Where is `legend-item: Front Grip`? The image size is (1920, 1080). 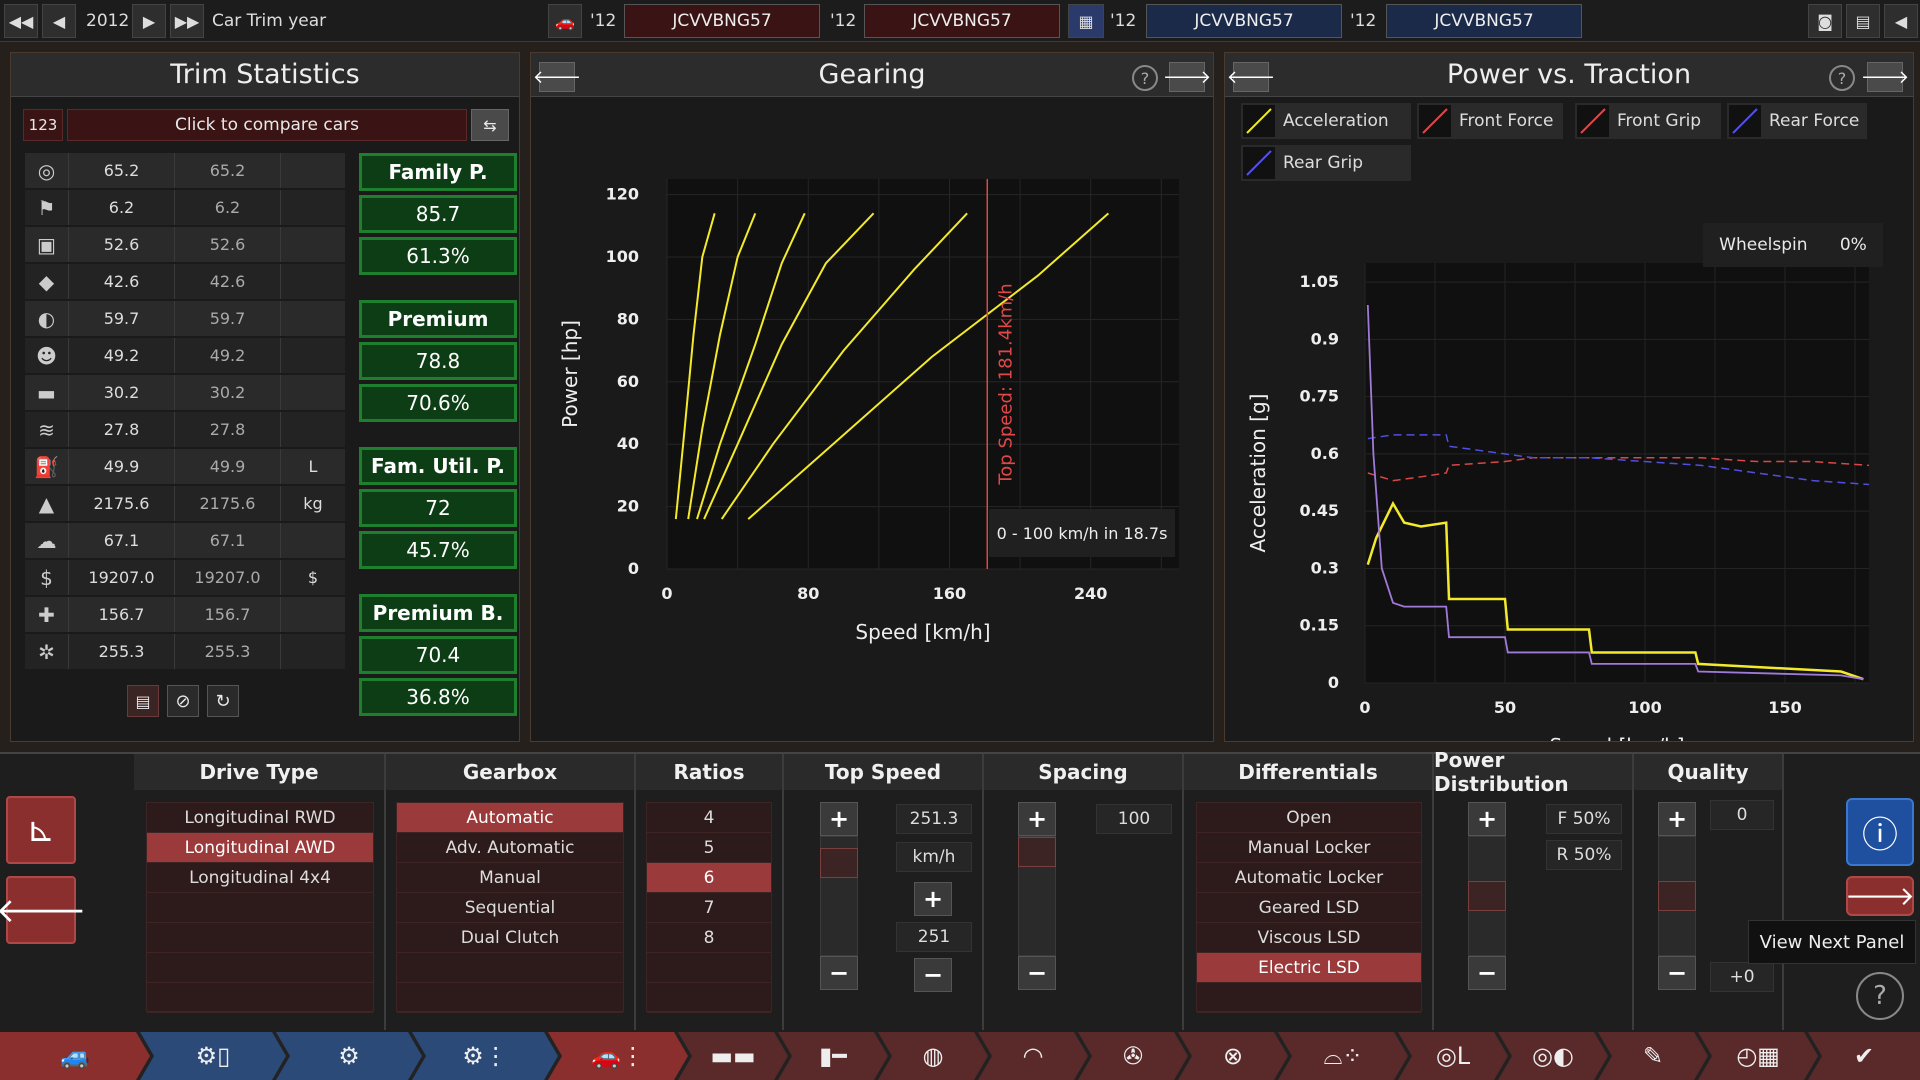
legend-item: Front Grip is located at coordinates (1648, 121).